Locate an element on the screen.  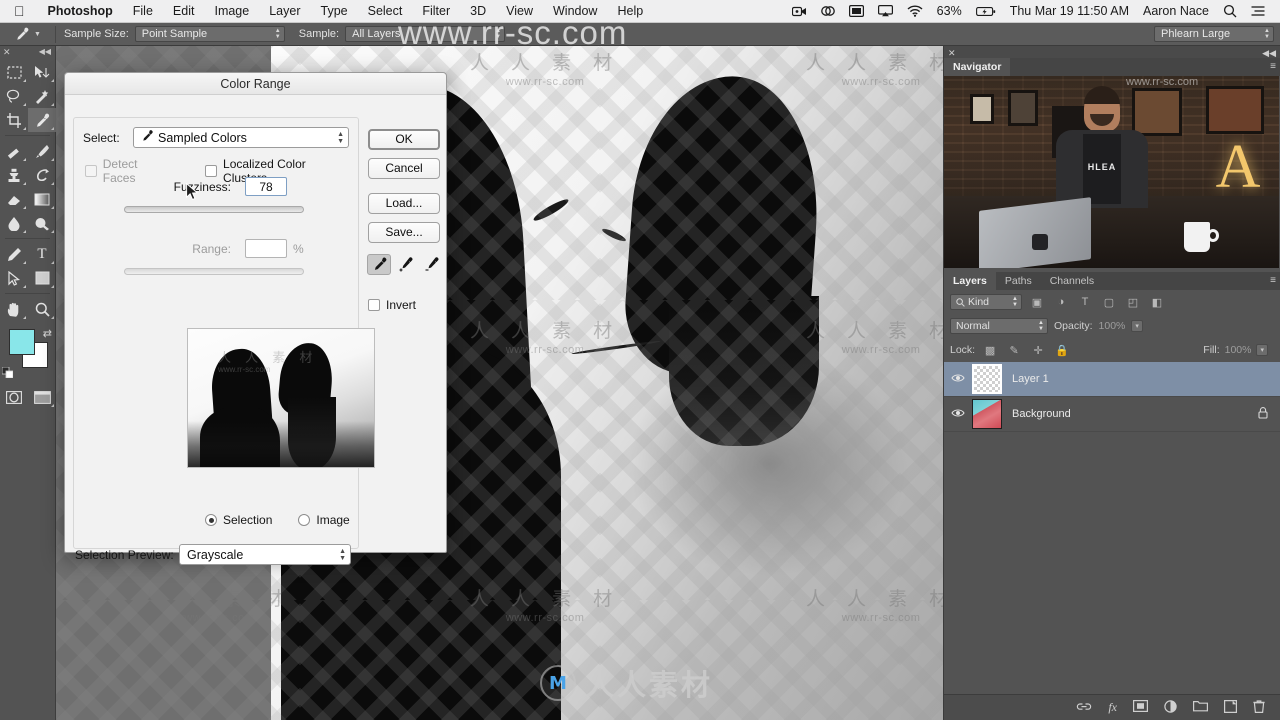
menu-item-3d: 3D is located at coordinates (478, 11).